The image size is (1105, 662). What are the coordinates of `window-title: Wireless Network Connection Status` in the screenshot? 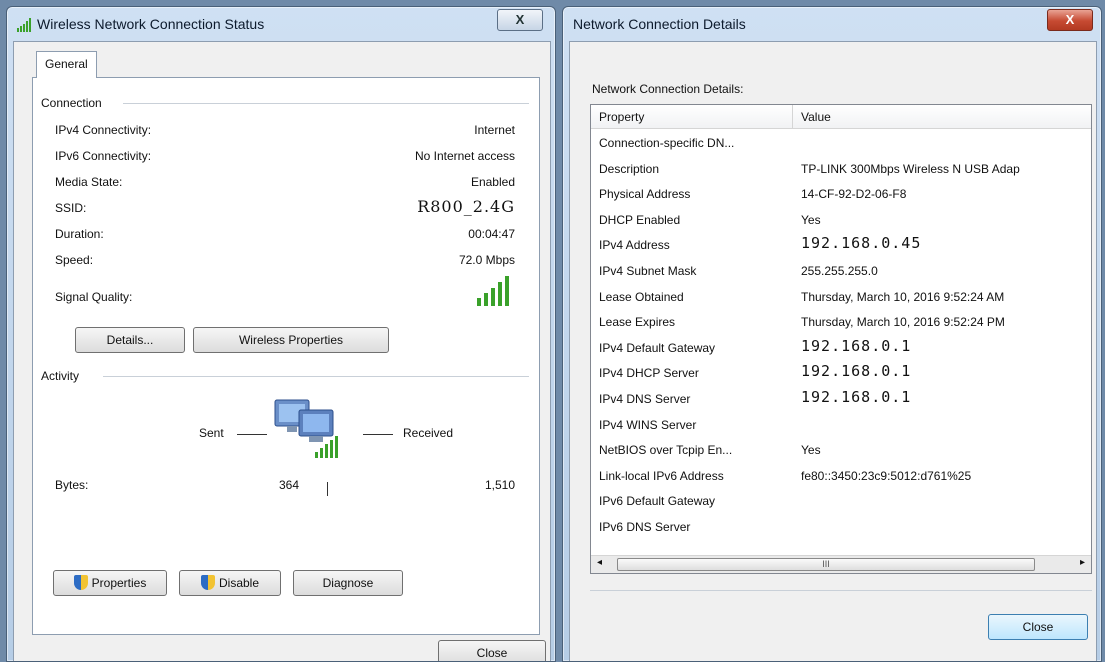 It's located at (151, 24).